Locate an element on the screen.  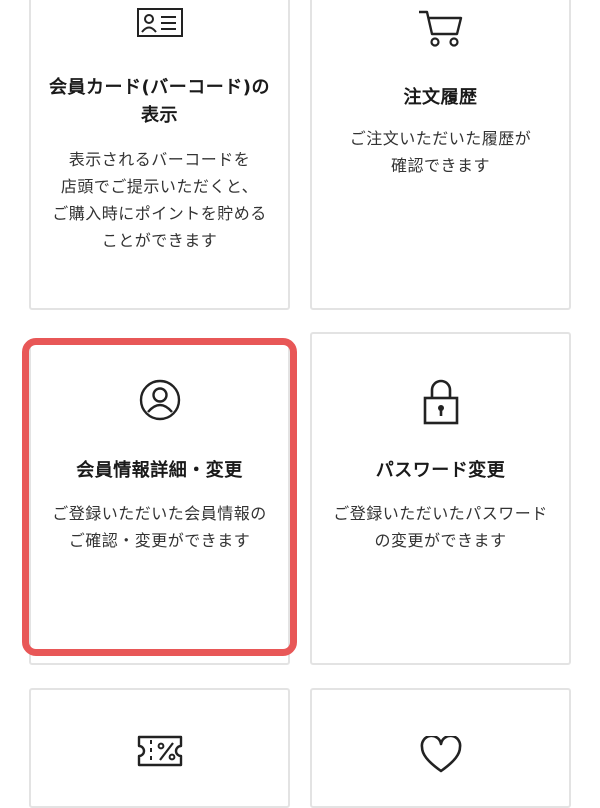
lock-icon is located at coordinates (440, 402).